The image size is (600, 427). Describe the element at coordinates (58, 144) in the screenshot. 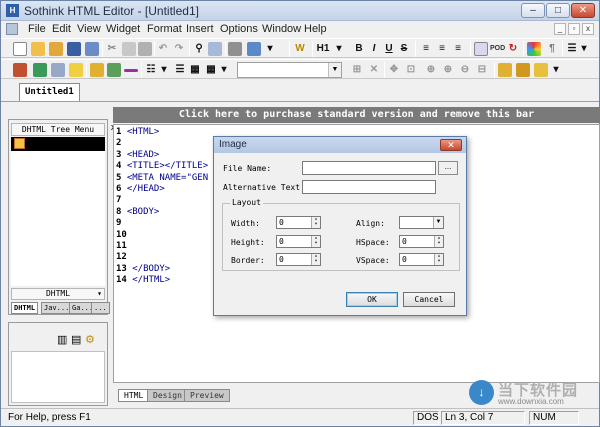

I see `tree-item-selected` at that location.